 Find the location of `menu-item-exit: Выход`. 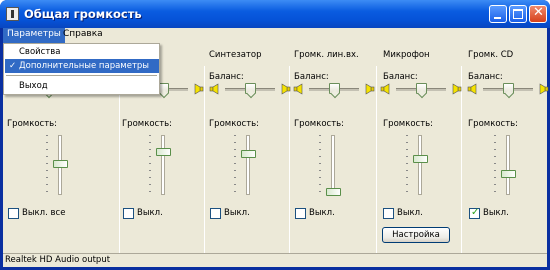

menu-item-exit: Выход is located at coordinates (82, 86).